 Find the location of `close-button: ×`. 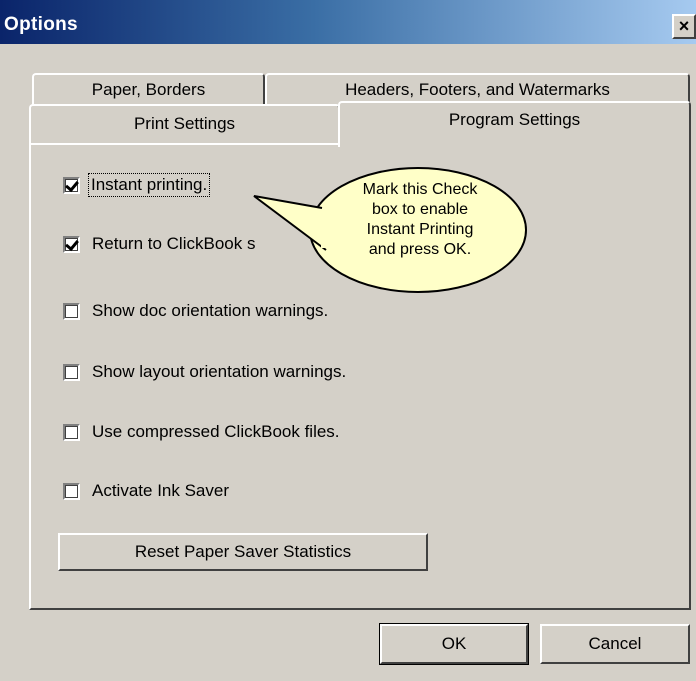

close-button: × is located at coordinates (684, 26).